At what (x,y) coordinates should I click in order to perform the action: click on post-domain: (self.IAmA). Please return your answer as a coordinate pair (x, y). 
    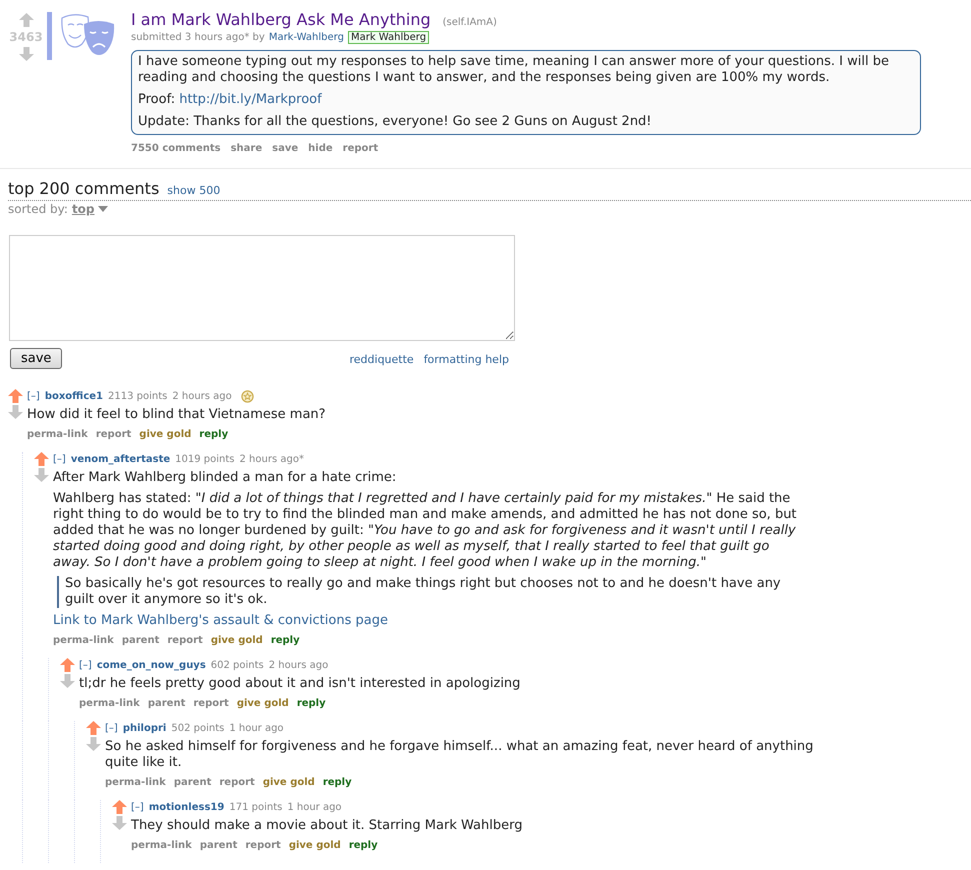
    Looking at the image, I should click on (469, 22).